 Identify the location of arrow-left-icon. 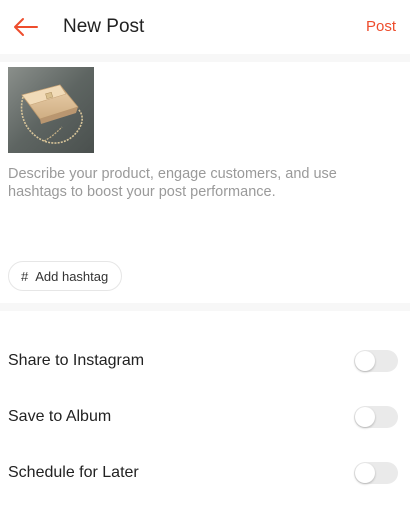
(26, 27).